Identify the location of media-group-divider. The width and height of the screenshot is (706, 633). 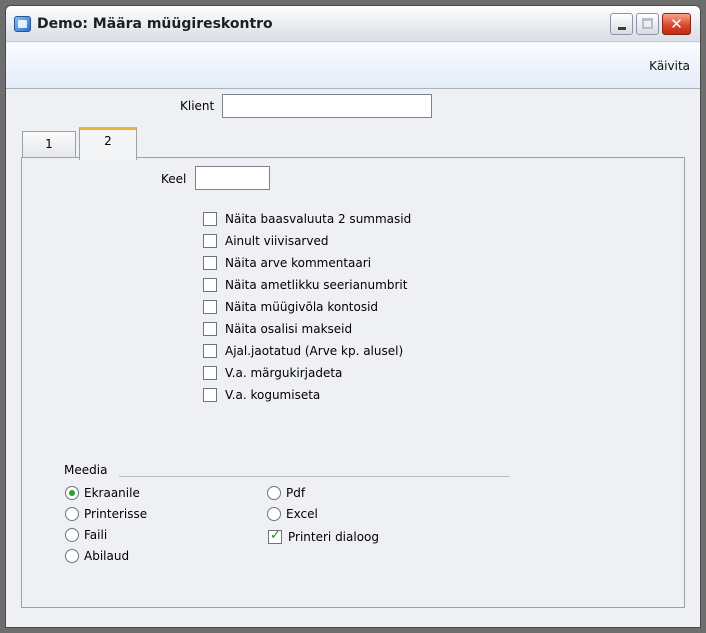
(314, 476).